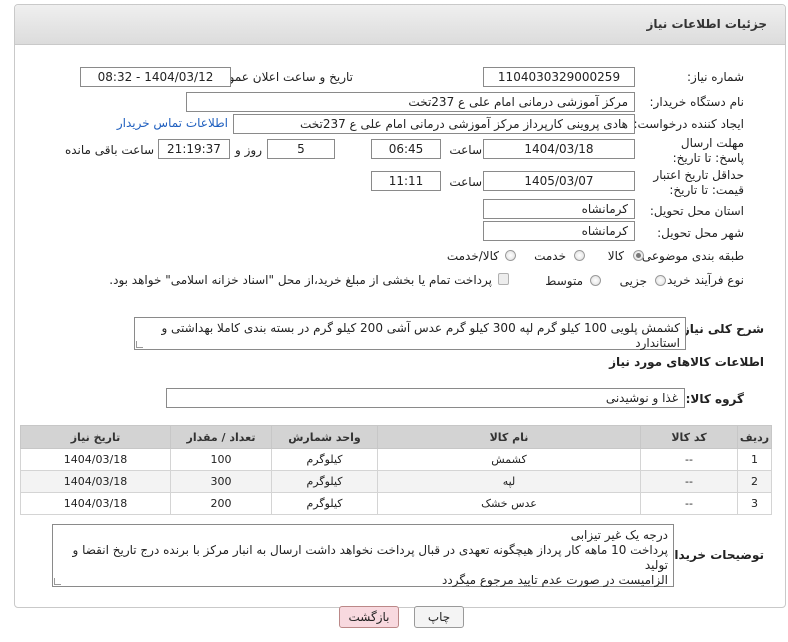  I want to click on table-row: 3 -- عدس خشک کیلوگرم 200 1404/03/18, so click(396, 503).